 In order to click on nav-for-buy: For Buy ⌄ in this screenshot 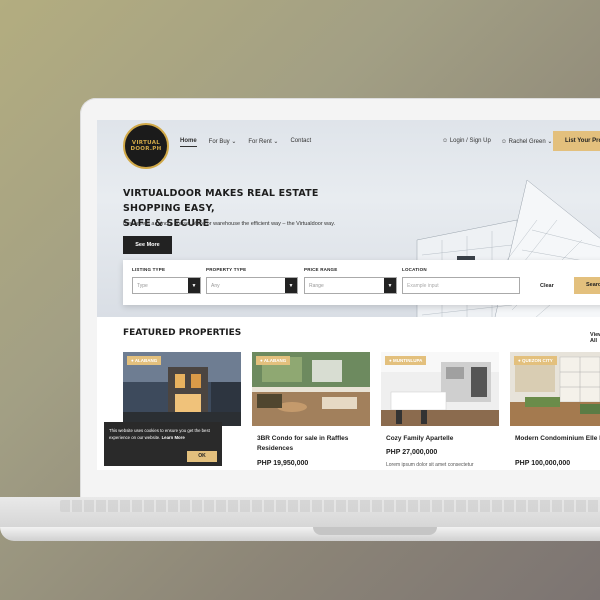, I will do `click(223, 142)`.